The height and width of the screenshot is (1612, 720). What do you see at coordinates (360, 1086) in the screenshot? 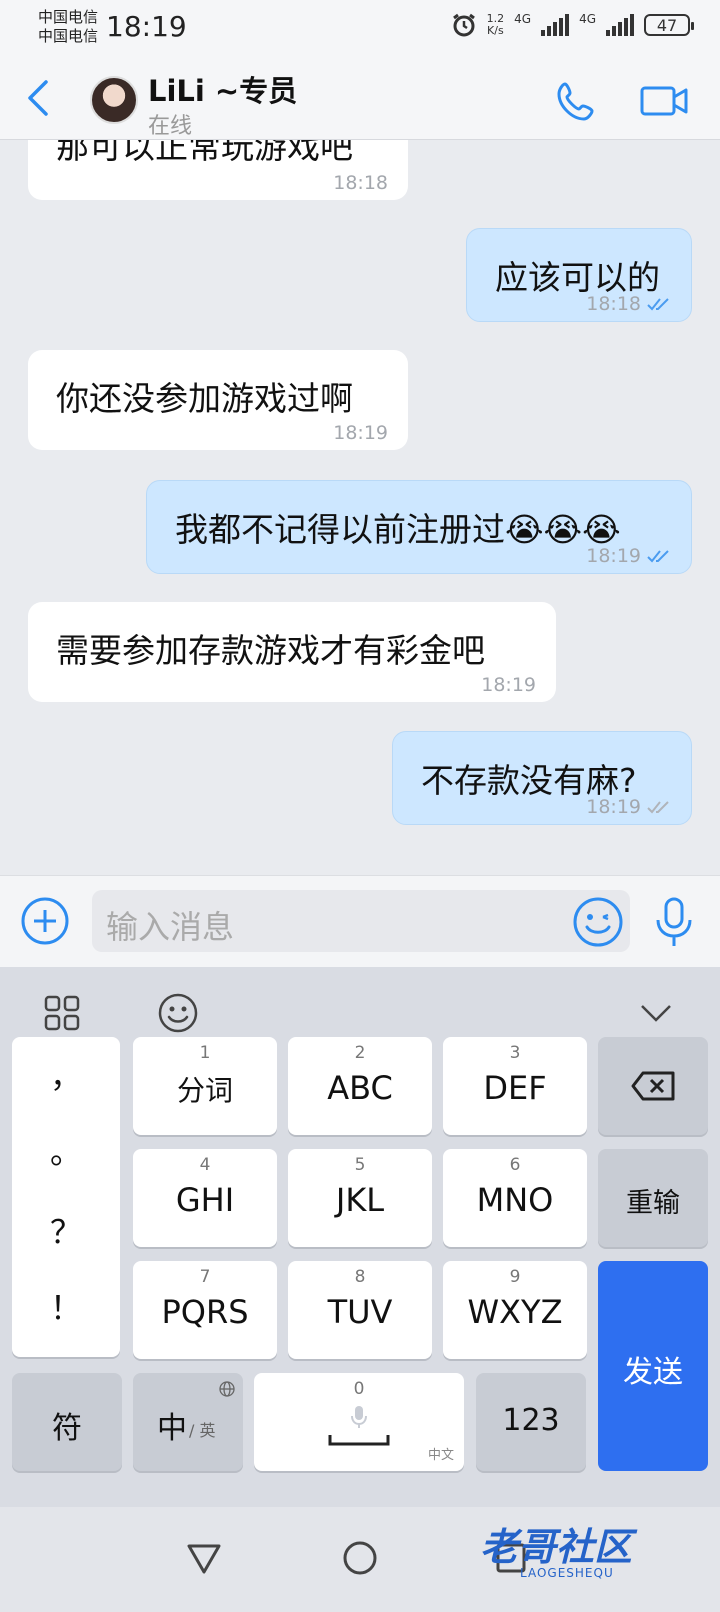
I see `key-2: 2 ABC` at bounding box center [360, 1086].